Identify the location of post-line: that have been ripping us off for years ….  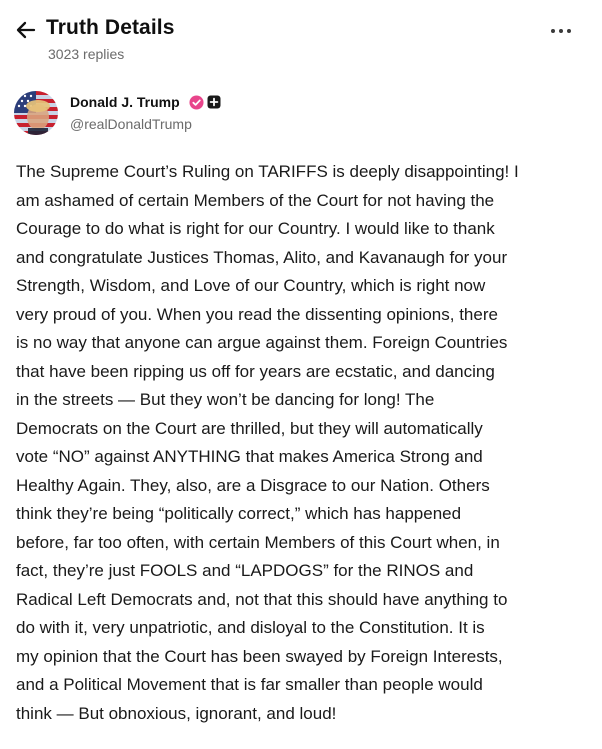
(255, 371).